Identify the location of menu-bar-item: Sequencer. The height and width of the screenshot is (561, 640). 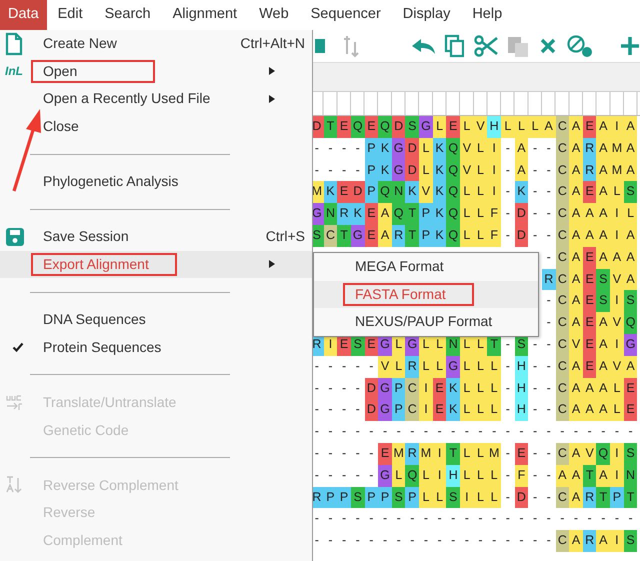
(346, 15).